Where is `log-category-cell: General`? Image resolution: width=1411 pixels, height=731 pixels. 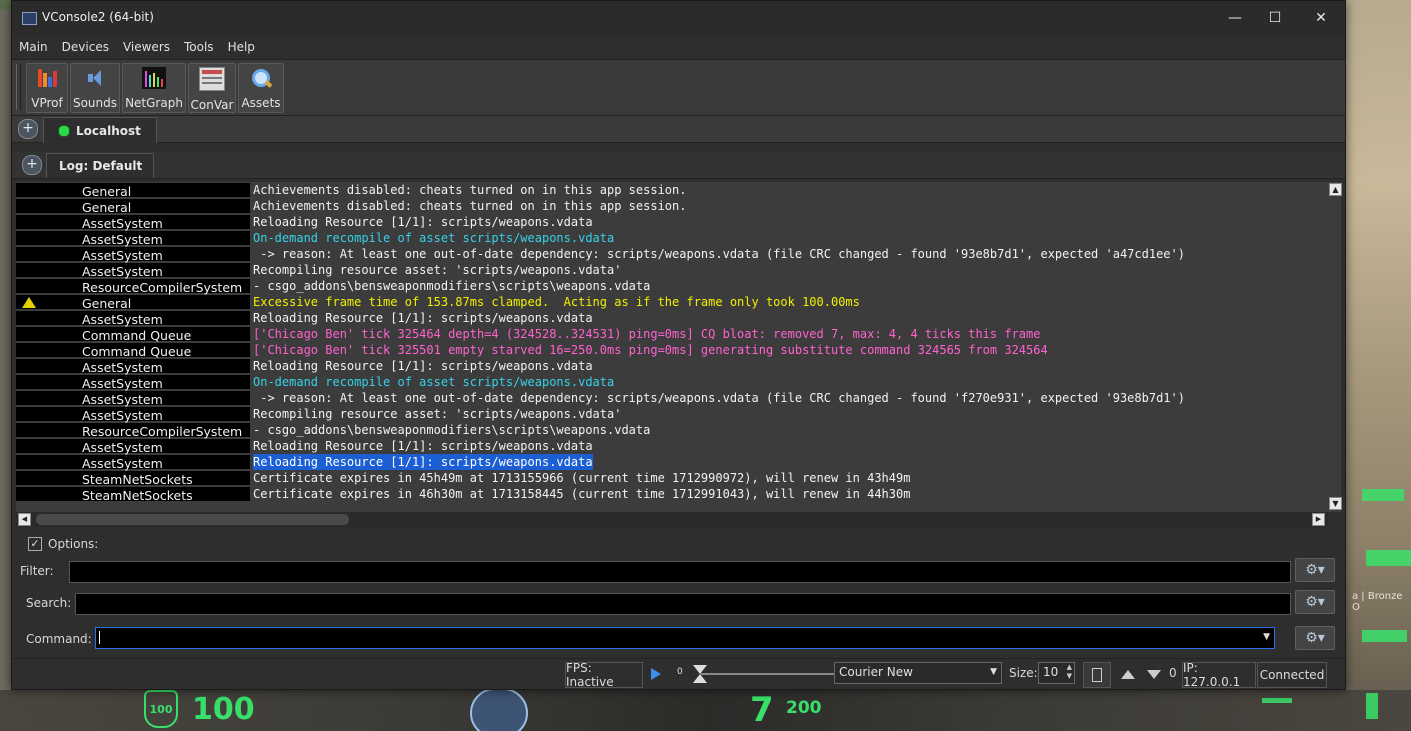
log-category-cell: General is located at coordinates (133, 303).